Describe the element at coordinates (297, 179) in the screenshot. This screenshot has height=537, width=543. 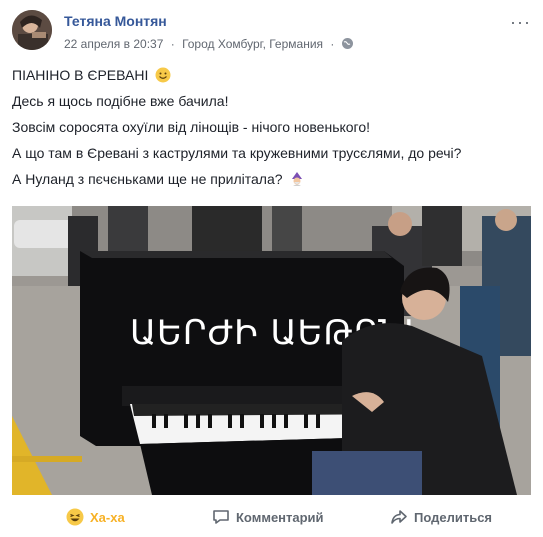
I see `mage-emoji-icon` at that location.